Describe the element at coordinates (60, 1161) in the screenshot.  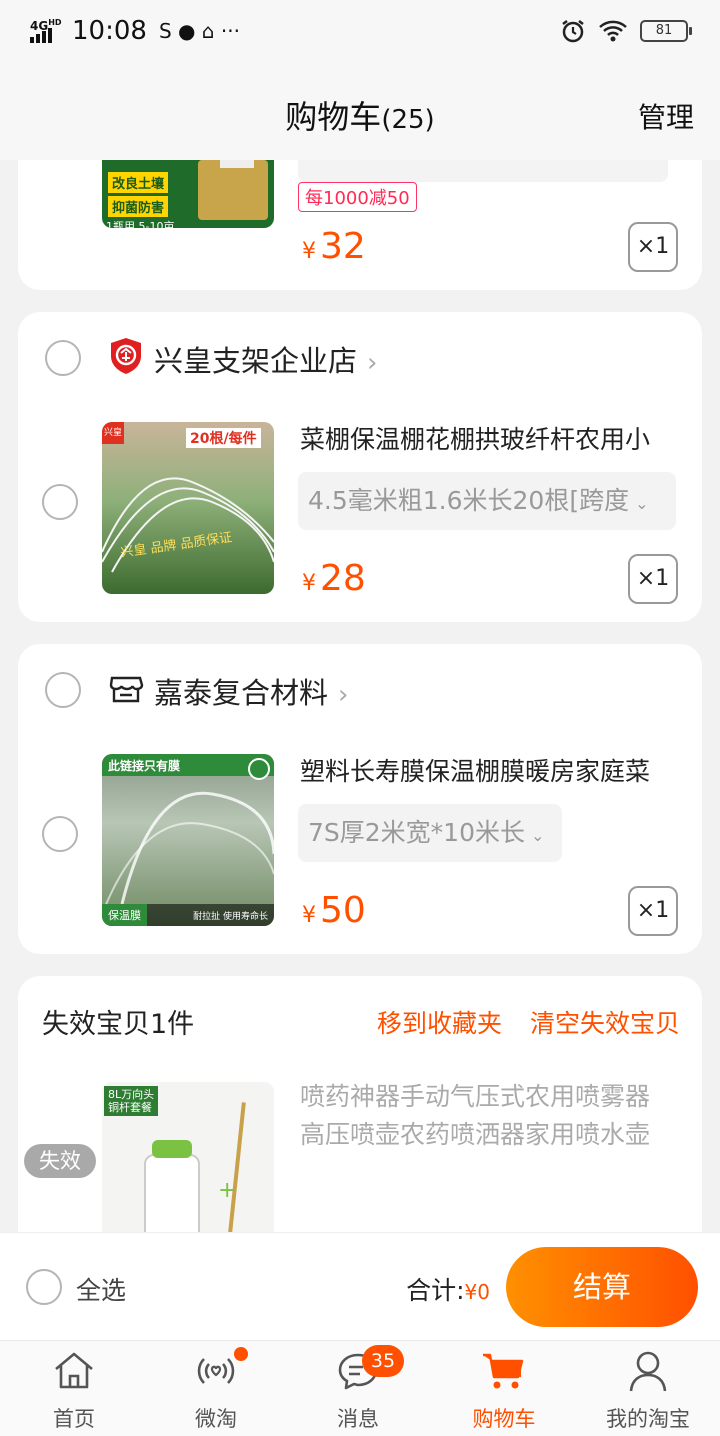
I see `invalid-badge: 失效` at that location.